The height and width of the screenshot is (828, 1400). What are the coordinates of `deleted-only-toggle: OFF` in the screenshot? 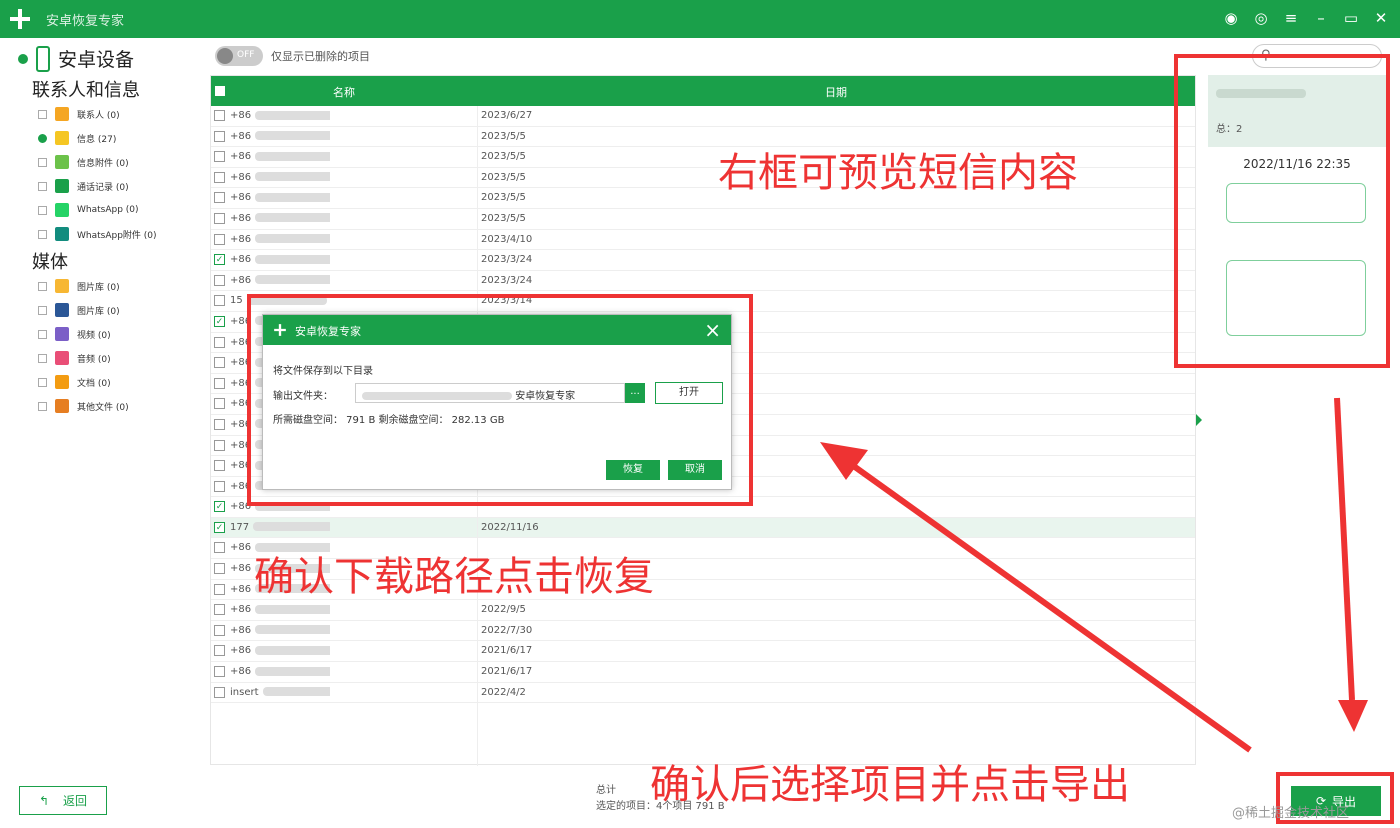 It's located at (239, 56).